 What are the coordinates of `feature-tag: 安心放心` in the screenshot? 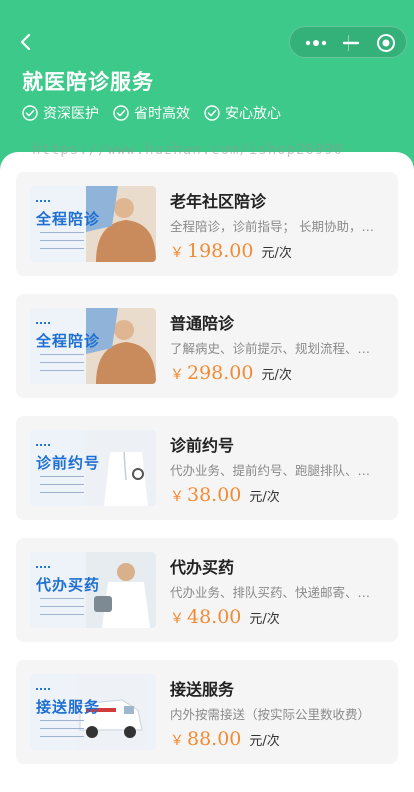 It's located at (242, 113).